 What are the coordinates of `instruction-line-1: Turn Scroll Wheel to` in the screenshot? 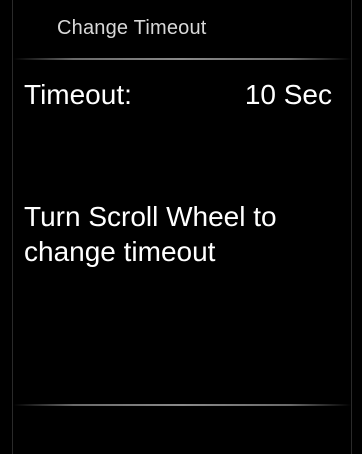 It's located at (150, 216).